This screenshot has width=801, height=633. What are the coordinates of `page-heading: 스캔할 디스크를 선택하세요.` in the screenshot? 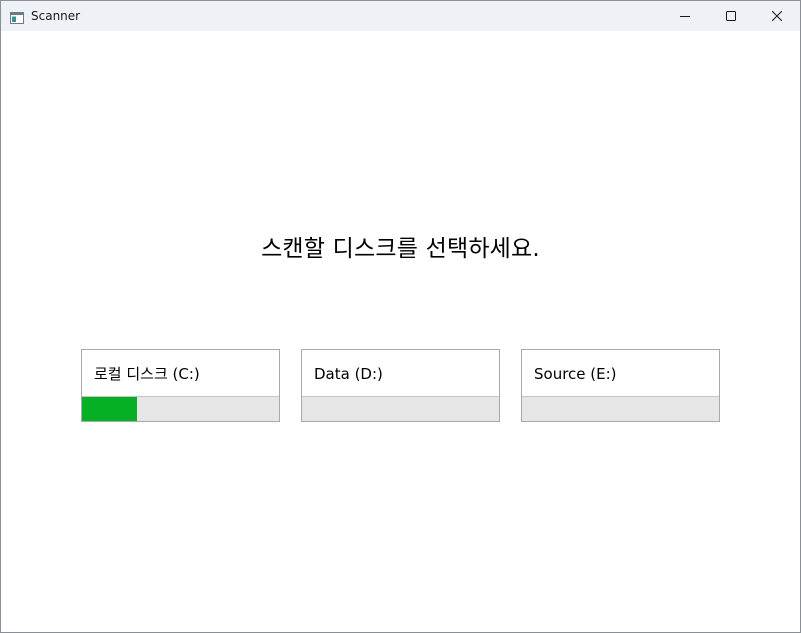 It's located at (400, 249).